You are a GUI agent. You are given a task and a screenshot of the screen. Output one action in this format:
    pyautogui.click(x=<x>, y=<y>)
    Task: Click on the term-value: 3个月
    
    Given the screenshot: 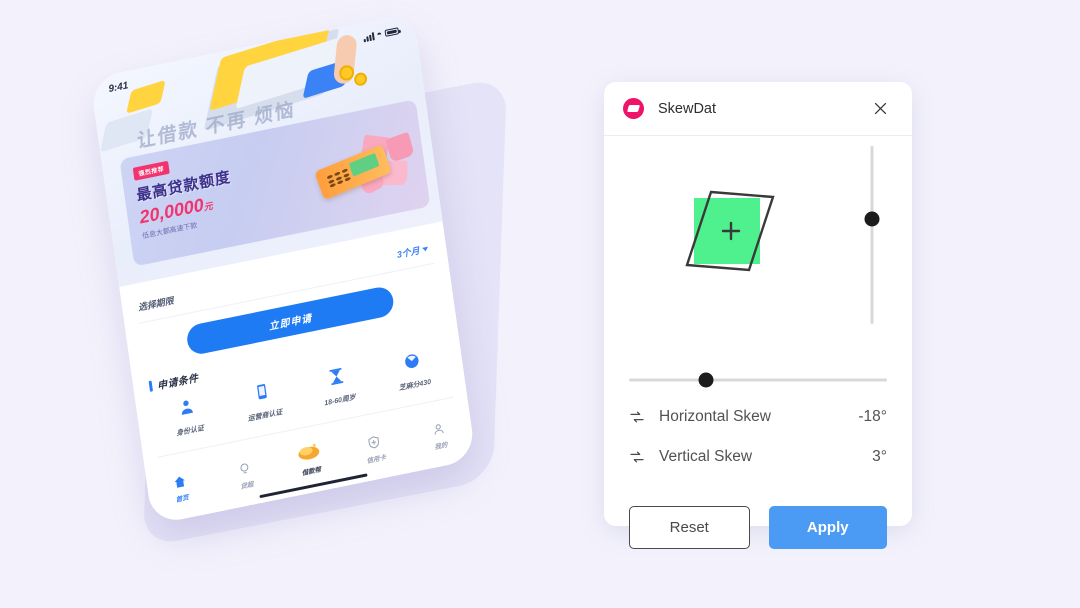 What is the action you would take?
    pyautogui.click(x=408, y=252)
    